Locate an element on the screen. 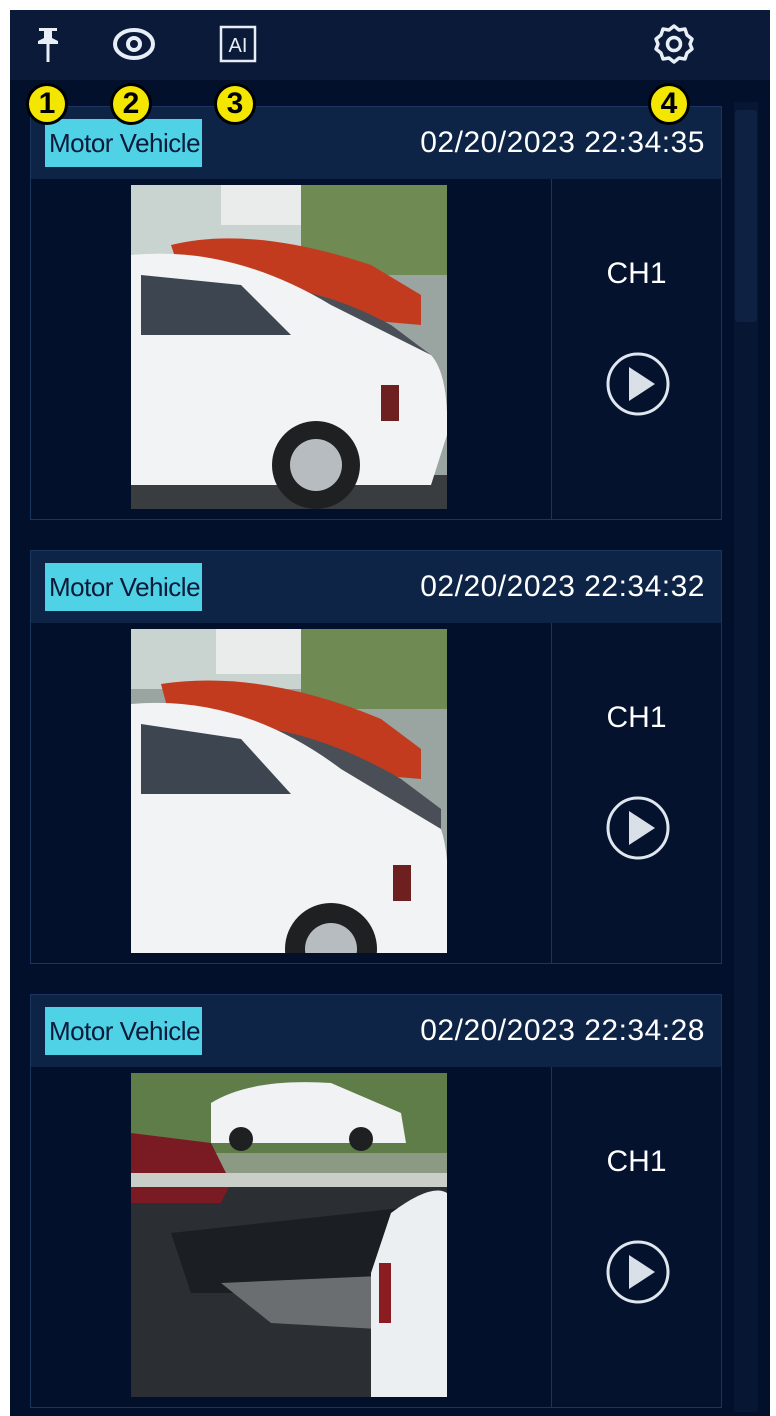  callout-2: 2 is located at coordinates (131, 104).